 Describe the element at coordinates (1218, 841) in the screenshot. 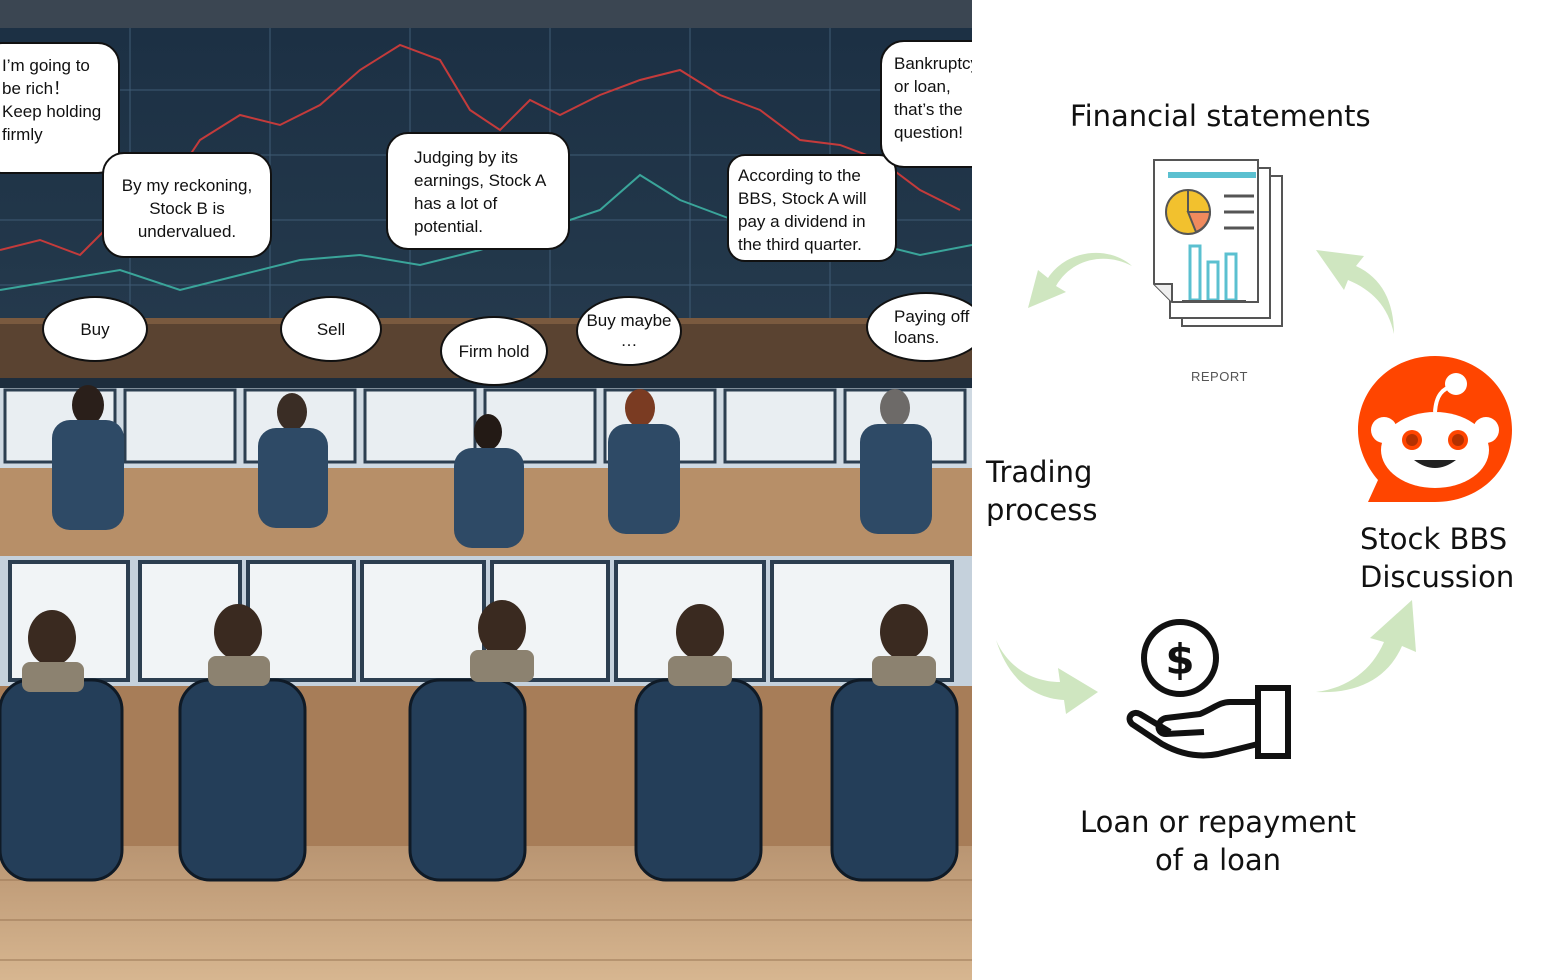

I see `loan-repayment-label: Loan or repayment of a loan` at that location.